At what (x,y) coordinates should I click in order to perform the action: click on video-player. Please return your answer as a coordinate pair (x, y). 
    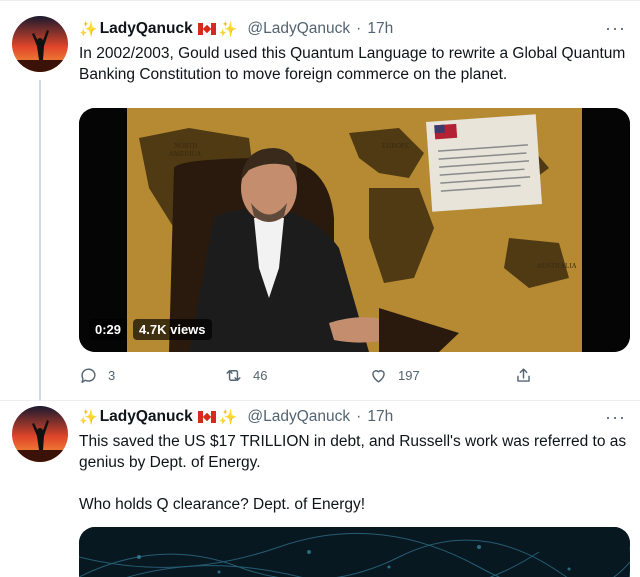
    Looking at the image, I should click on (354, 552).